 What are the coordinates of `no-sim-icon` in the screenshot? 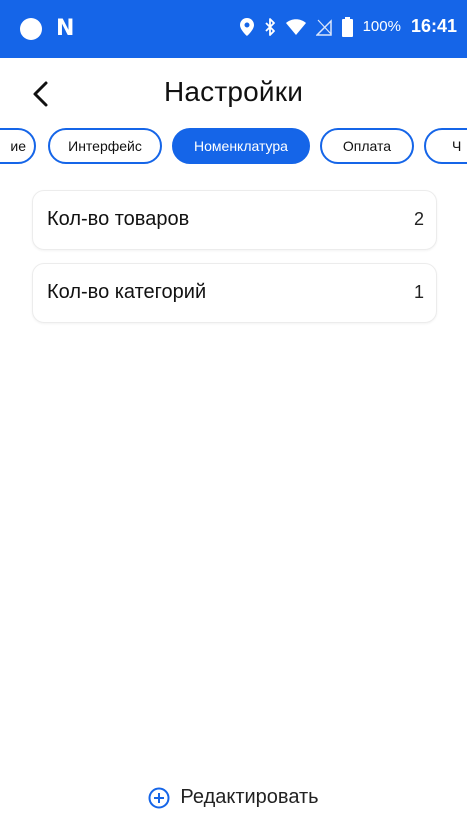 It's located at (323, 27).